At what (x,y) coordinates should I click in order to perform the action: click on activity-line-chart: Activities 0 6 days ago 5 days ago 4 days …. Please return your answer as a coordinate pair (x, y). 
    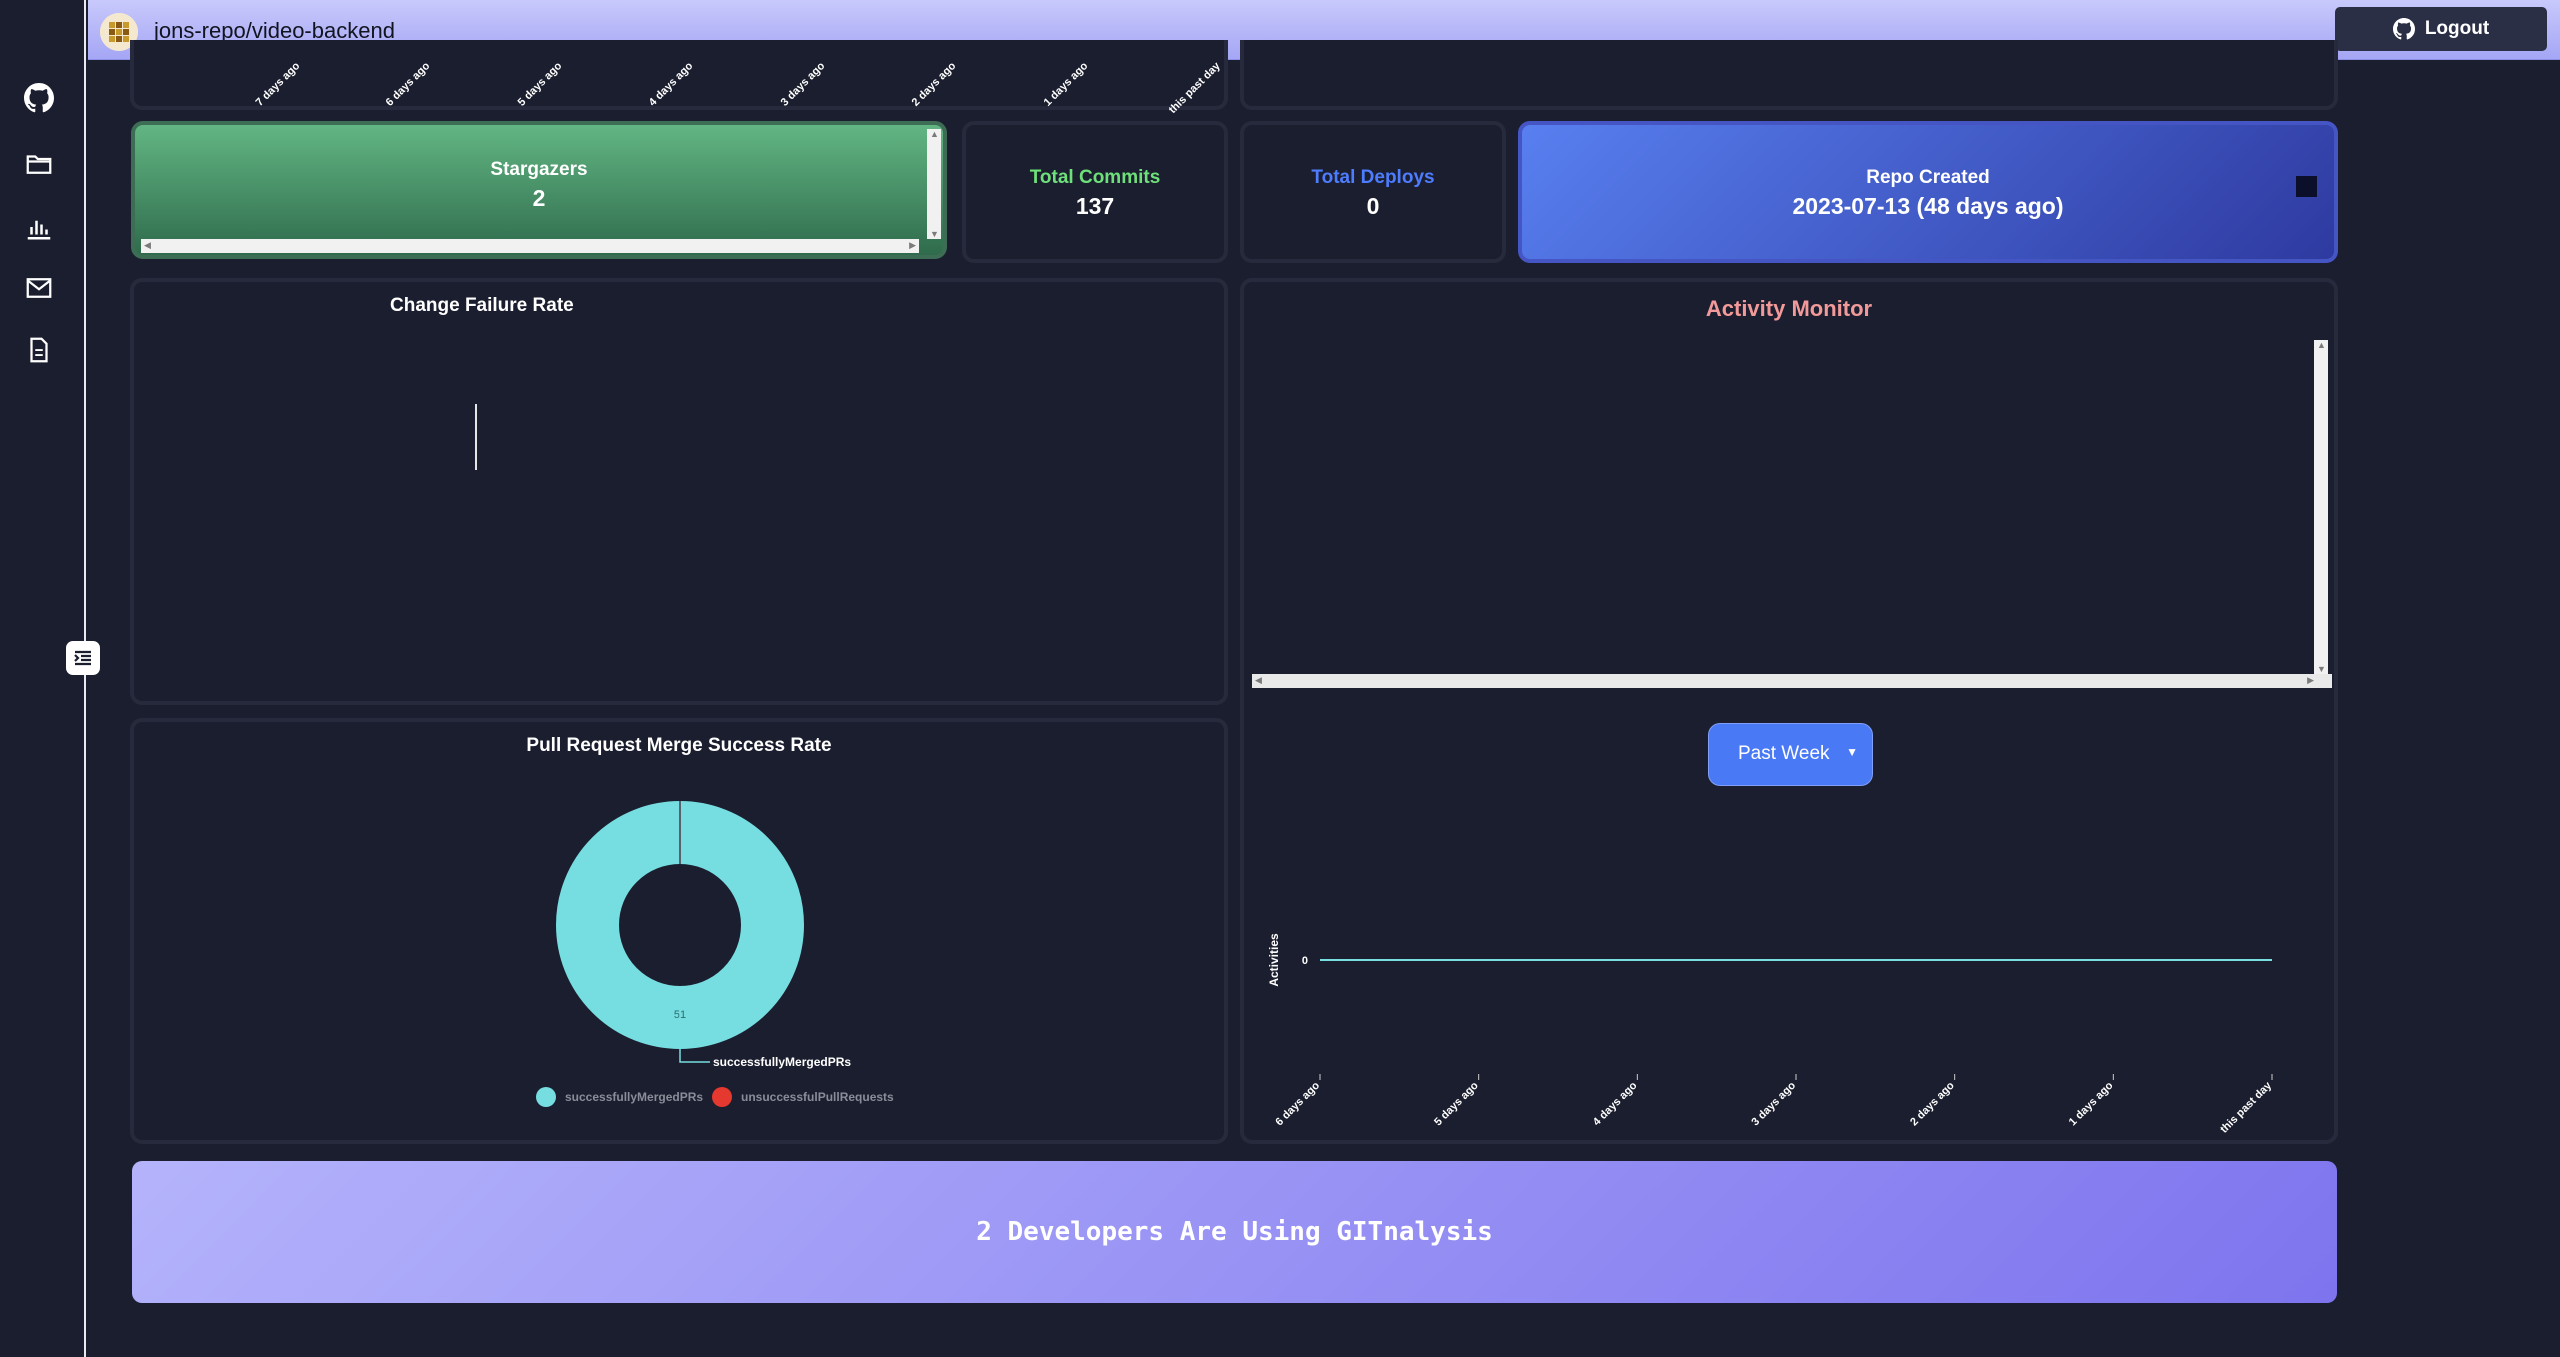
    Looking at the image, I should click on (1771, 1034).